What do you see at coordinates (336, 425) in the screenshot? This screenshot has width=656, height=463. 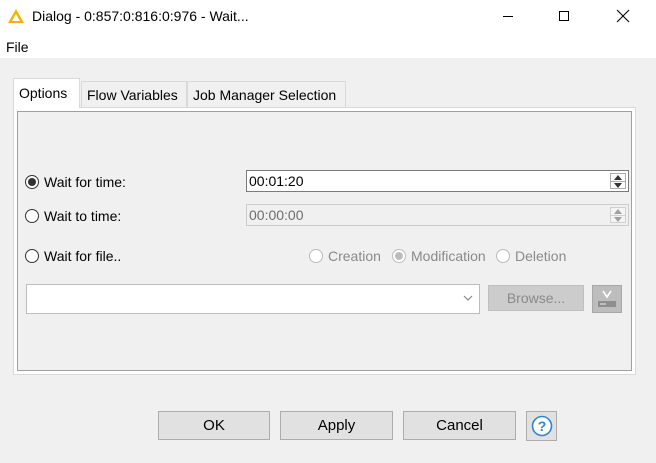 I see `apply-button: Apply` at bounding box center [336, 425].